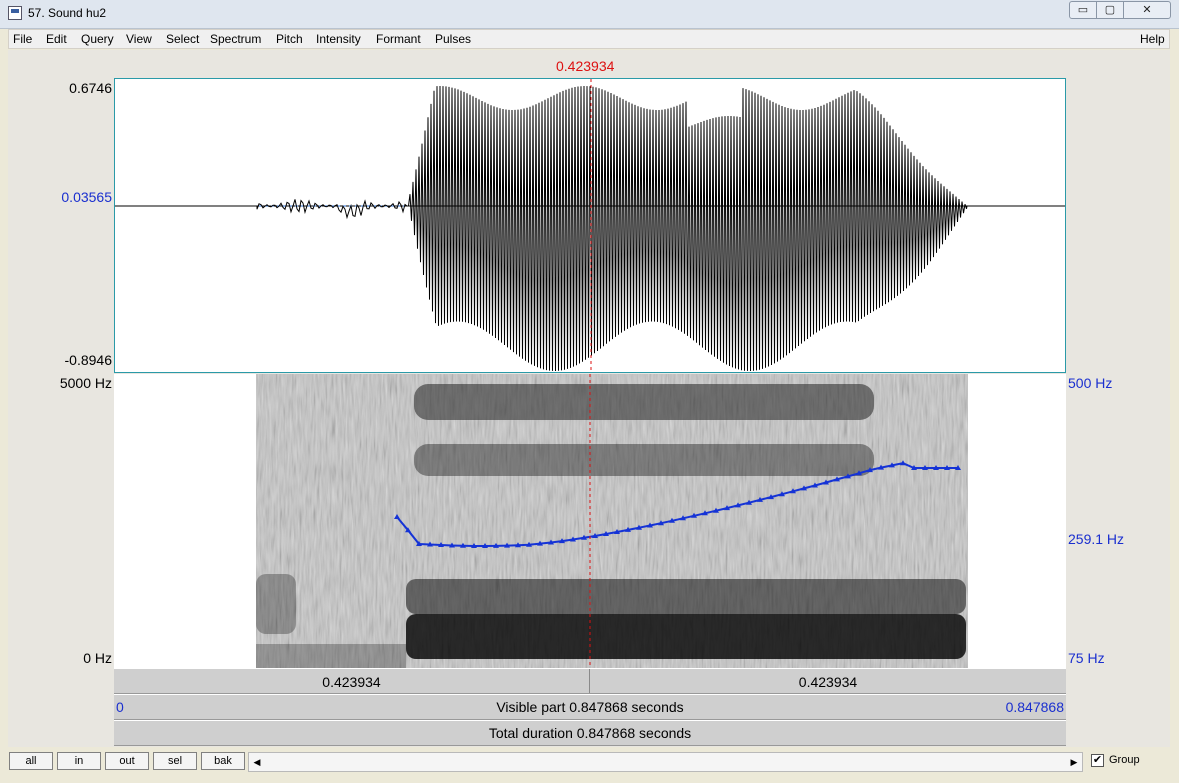 The image size is (1179, 783). I want to click on all-button: all, so click(31, 761).